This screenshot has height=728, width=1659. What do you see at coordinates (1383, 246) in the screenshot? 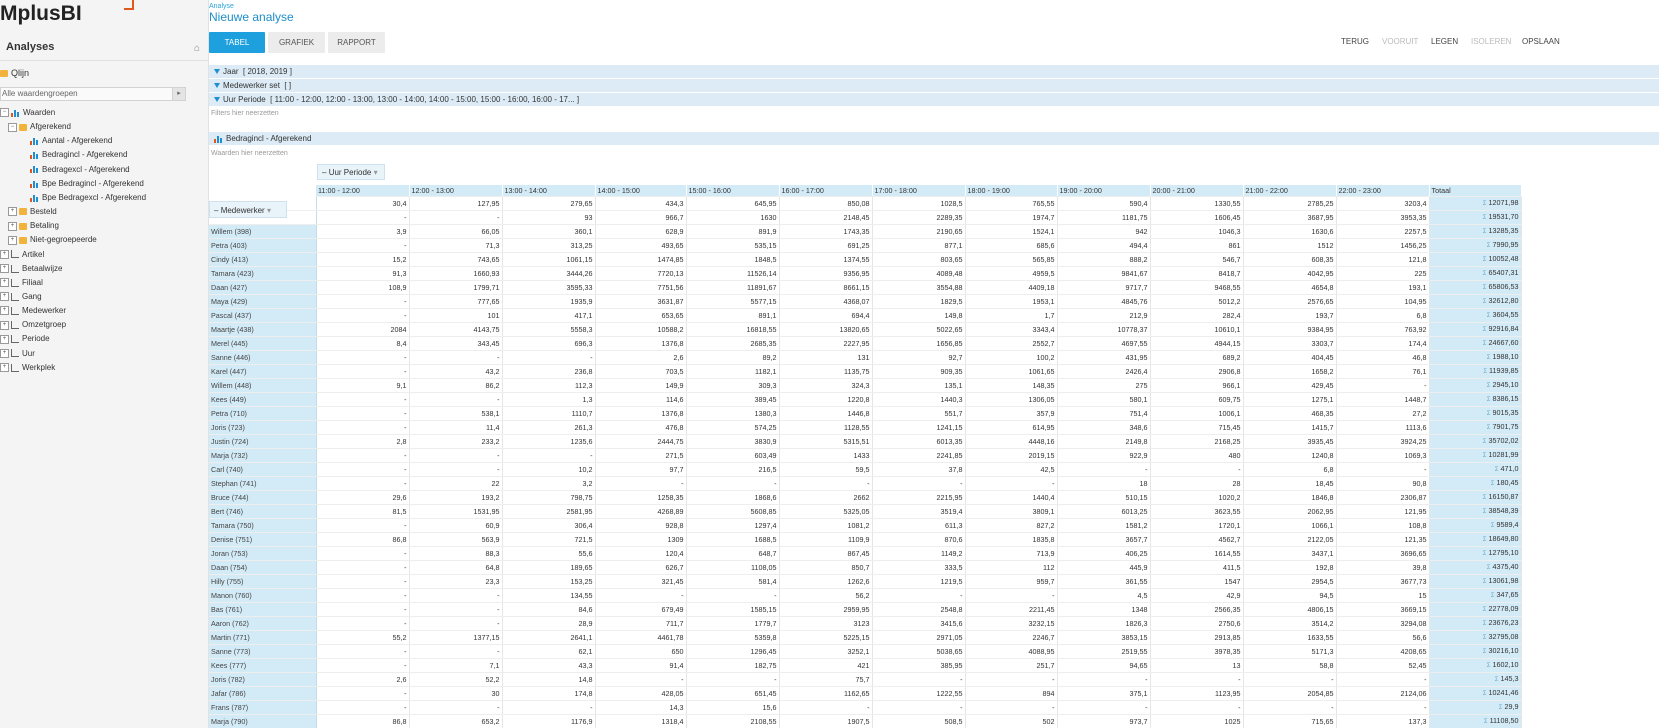
I see `value-cell: 1456,25` at bounding box center [1383, 246].